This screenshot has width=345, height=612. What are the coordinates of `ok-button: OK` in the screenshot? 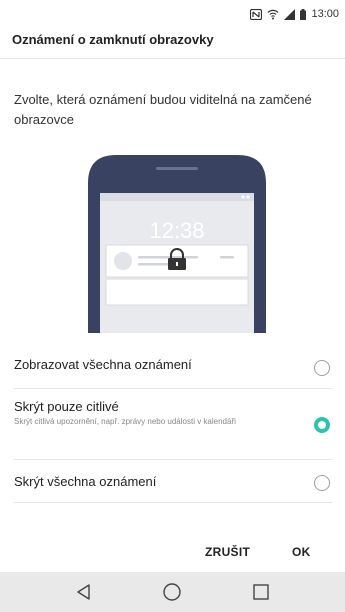 It's located at (301, 552).